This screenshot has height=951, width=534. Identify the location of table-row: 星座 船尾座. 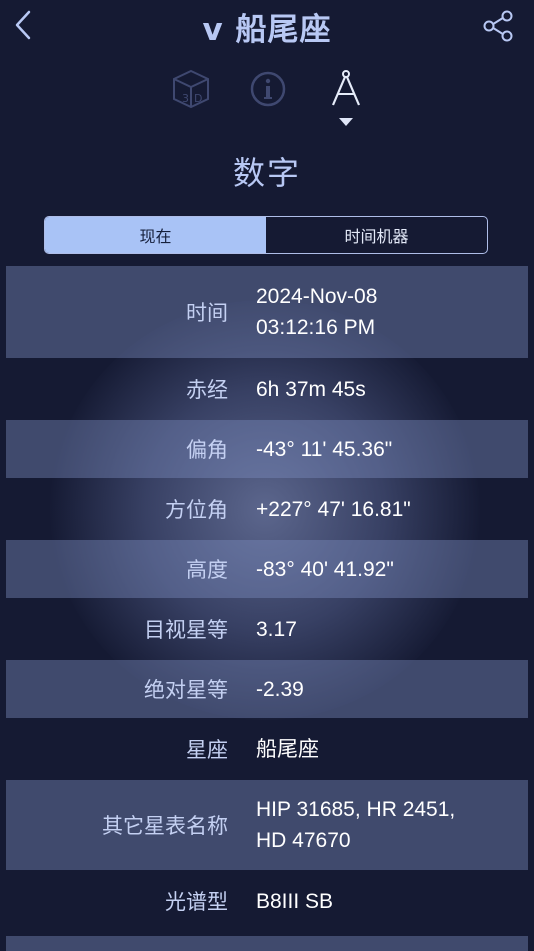
(267, 749).